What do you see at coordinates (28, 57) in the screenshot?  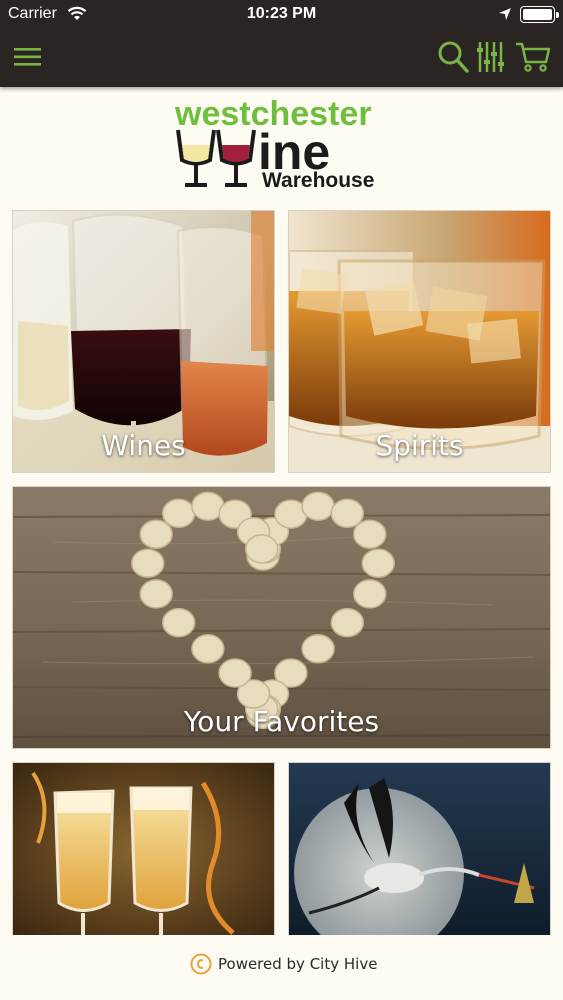 I see `hamburger-icon` at bounding box center [28, 57].